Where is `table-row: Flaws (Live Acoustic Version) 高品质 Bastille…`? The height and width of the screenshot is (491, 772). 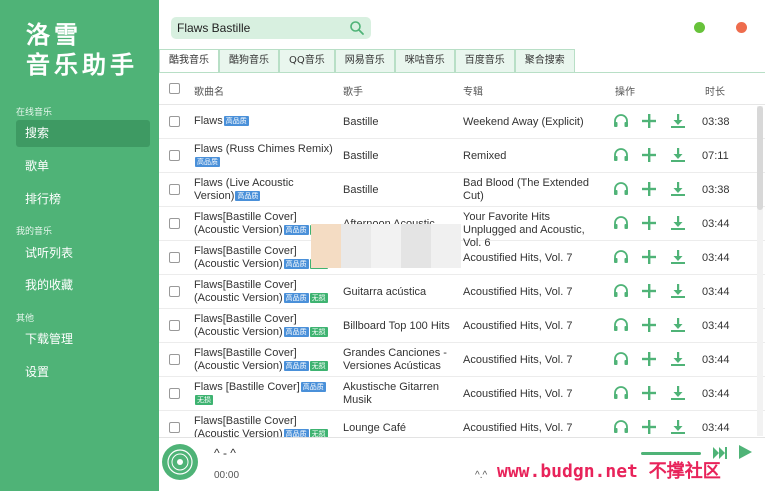
table-row: Flaws (Live Acoustic Version) 高品质 Bastille… is located at coordinates (462, 190).